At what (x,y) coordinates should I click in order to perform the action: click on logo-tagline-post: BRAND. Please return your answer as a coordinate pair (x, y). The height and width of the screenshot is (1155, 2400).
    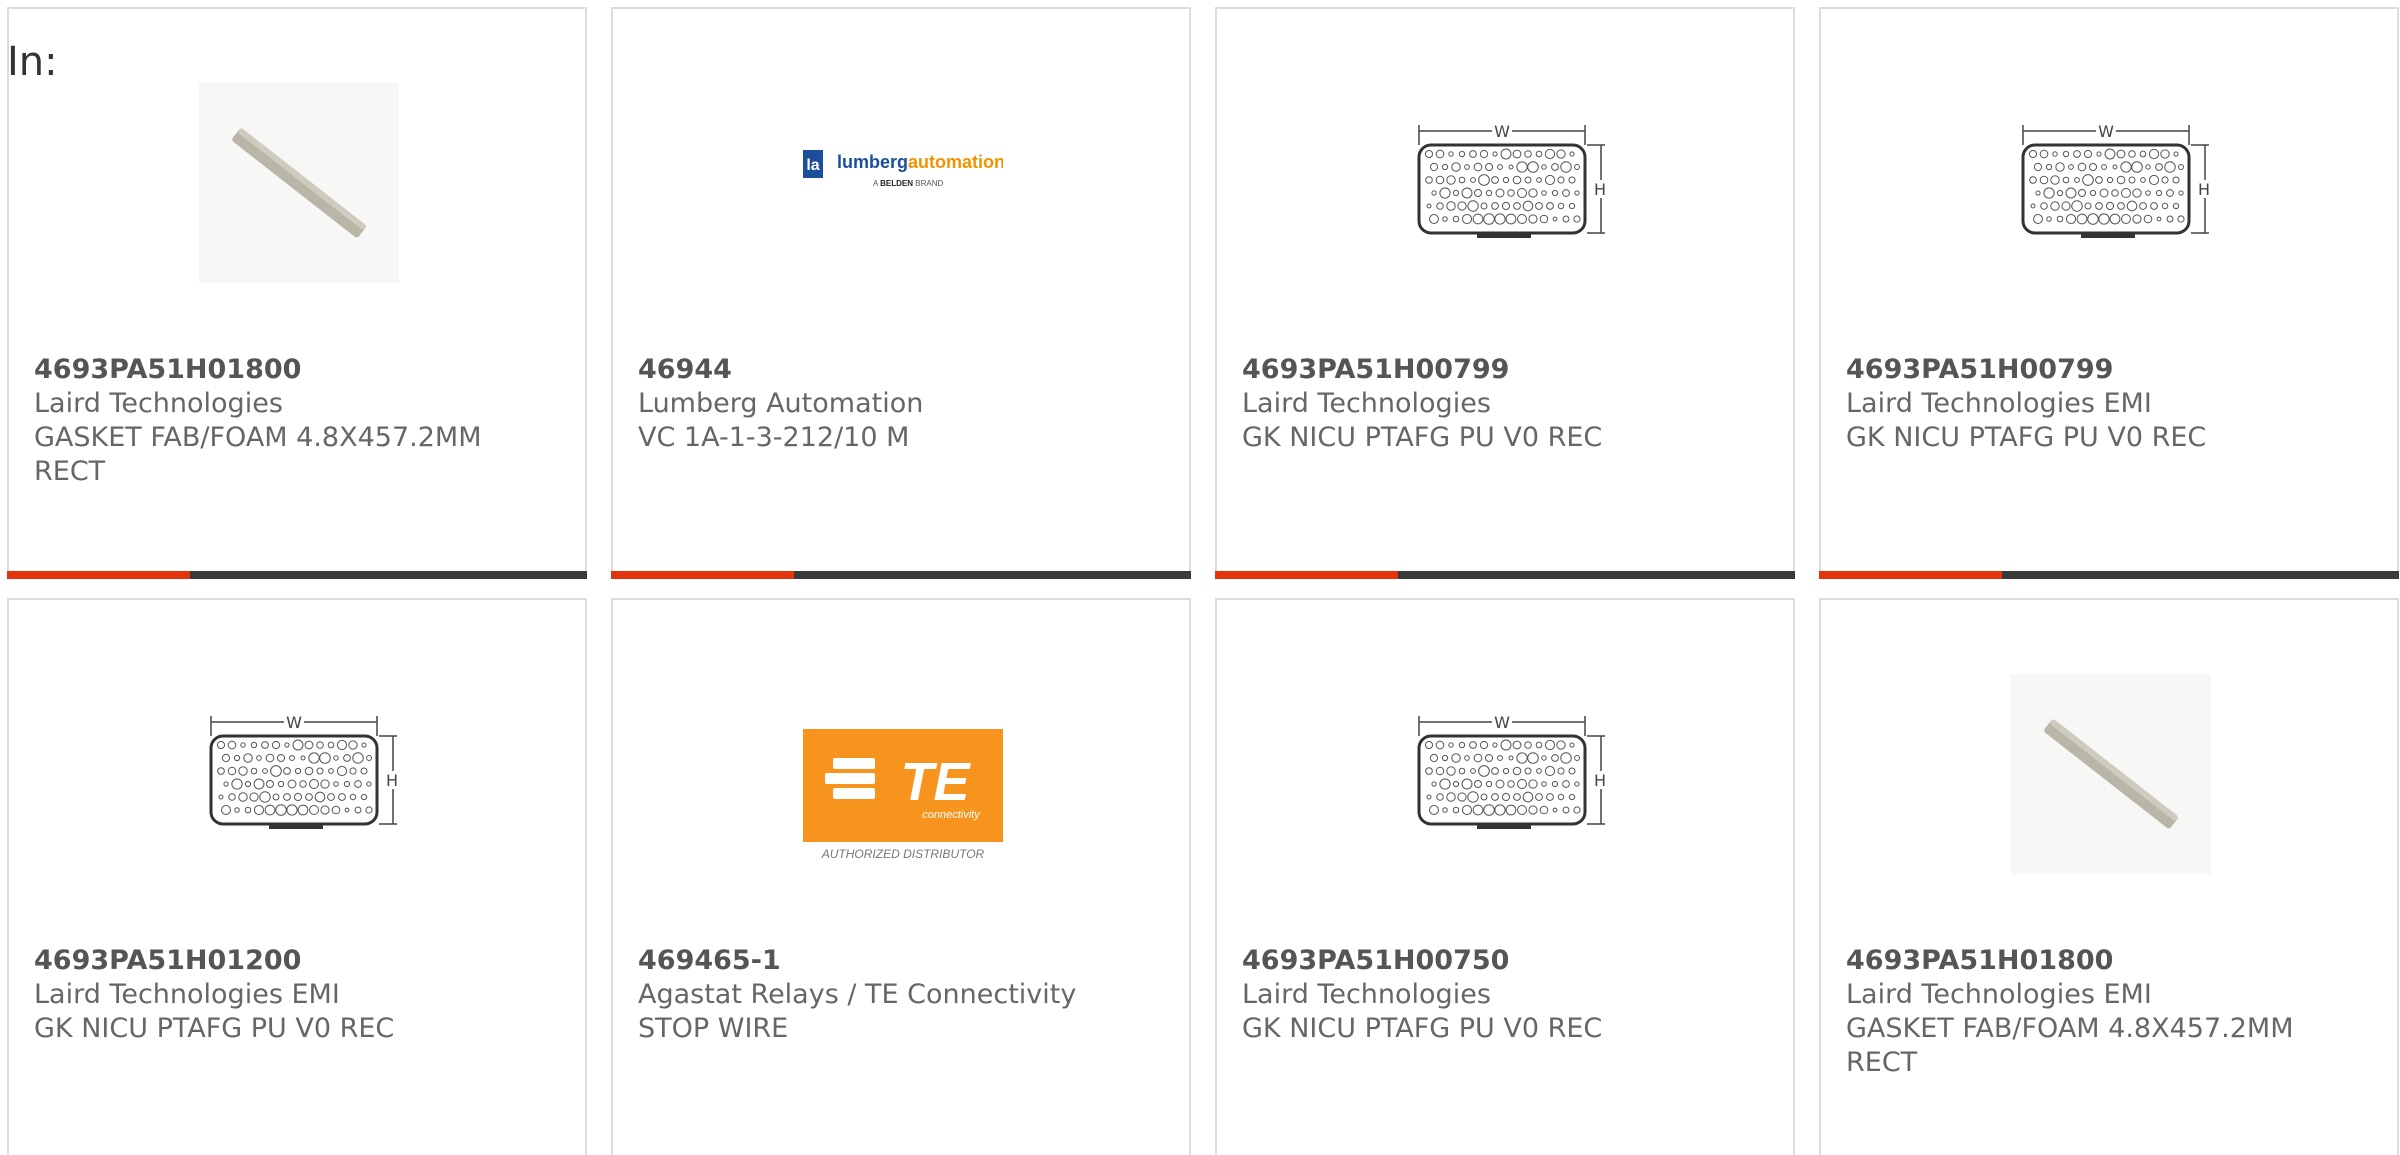
    Looking at the image, I should click on (929, 183).